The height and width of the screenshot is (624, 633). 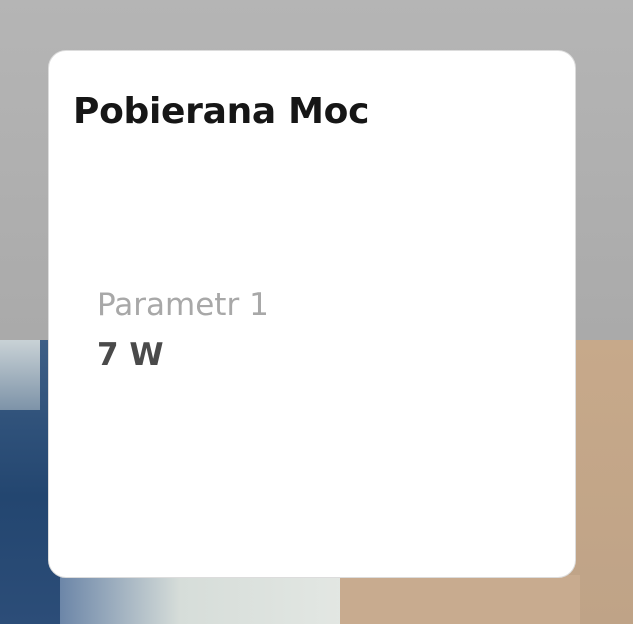 What do you see at coordinates (183, 330) in the screenshot?
I see `parameter-block: Parametr 1 7 W` at bounding box center [183, 330].